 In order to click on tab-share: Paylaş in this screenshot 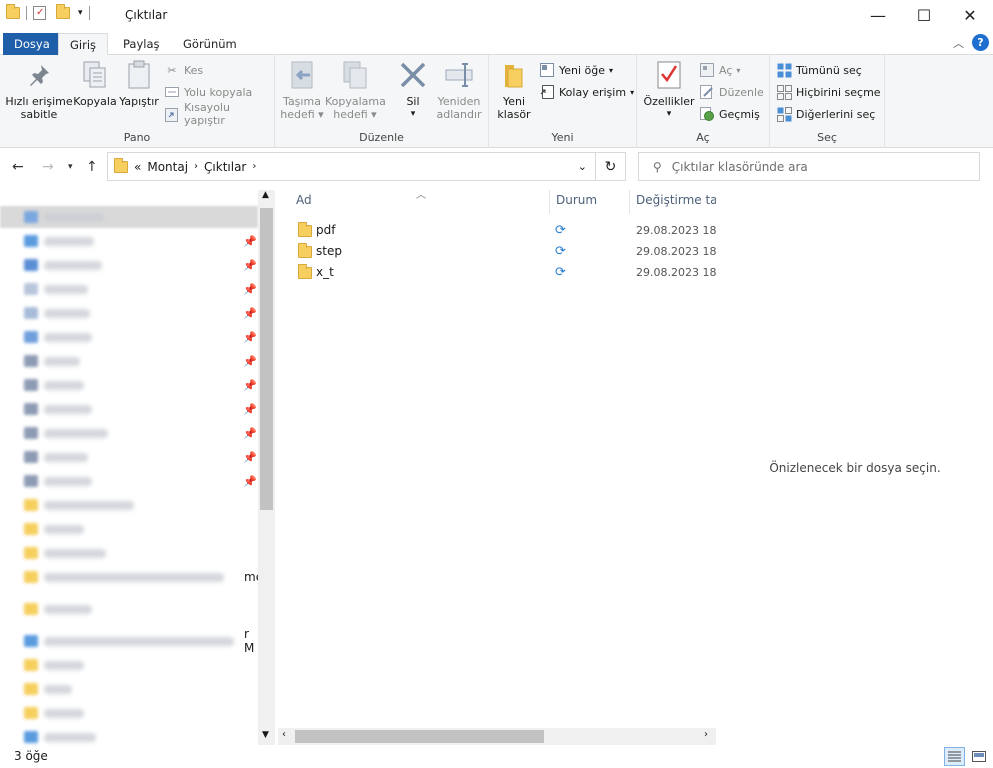, I will do `click(141, 44)`.